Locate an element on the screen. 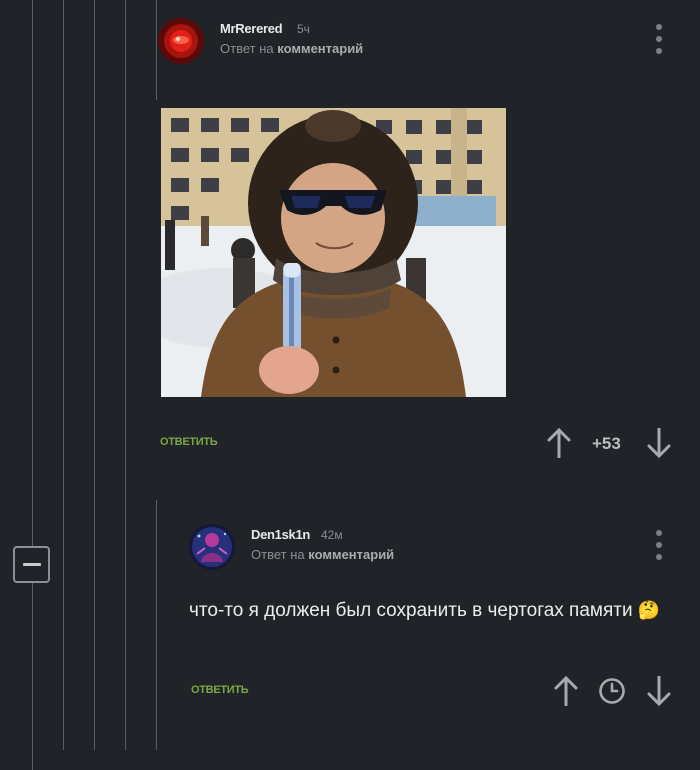 The height and width of the screenshot is (770, 700). clock-icon is located at coordinates (612, 691).